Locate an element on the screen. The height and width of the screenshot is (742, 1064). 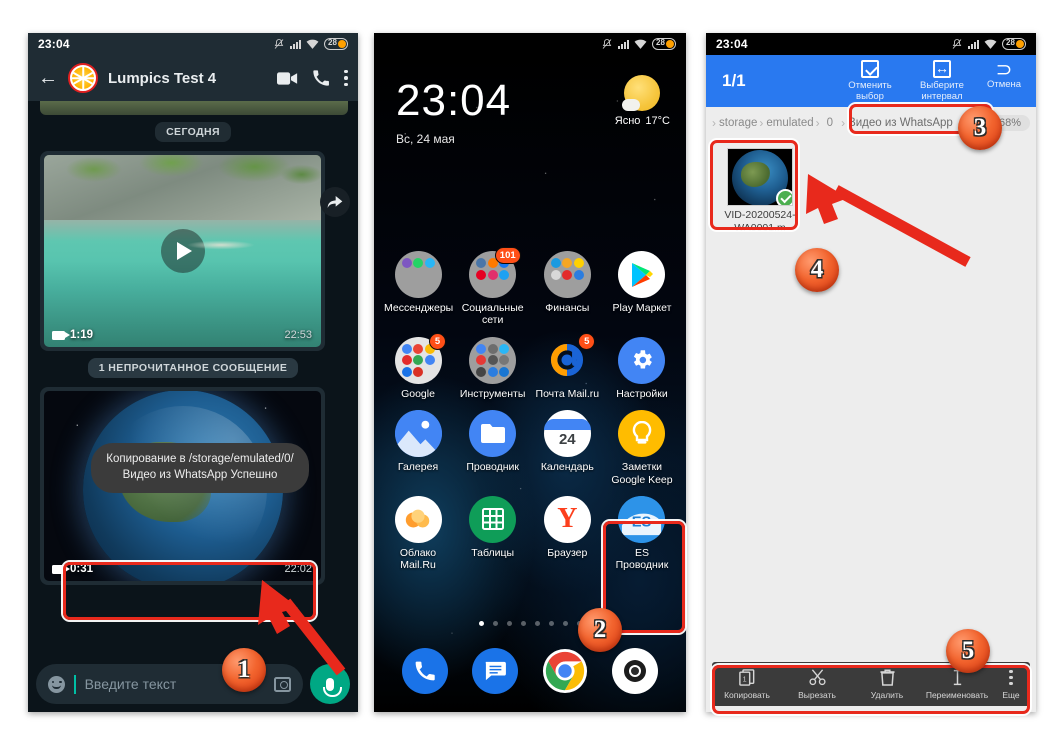
message-bubble-video-1: 1:19 22:53 is located at coordinates (182, 251).